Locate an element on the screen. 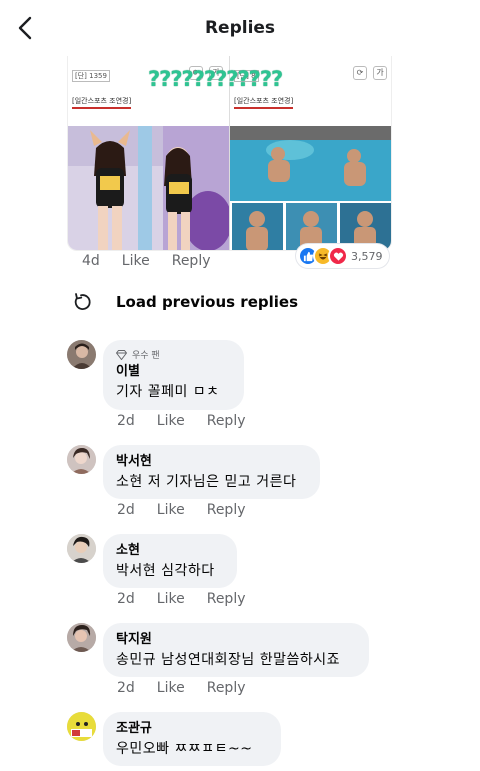 This screenshot has width=480, height=771. comment-text: 기자 꼴페미 ㅁㅊ is located at coordinates (168, 392).